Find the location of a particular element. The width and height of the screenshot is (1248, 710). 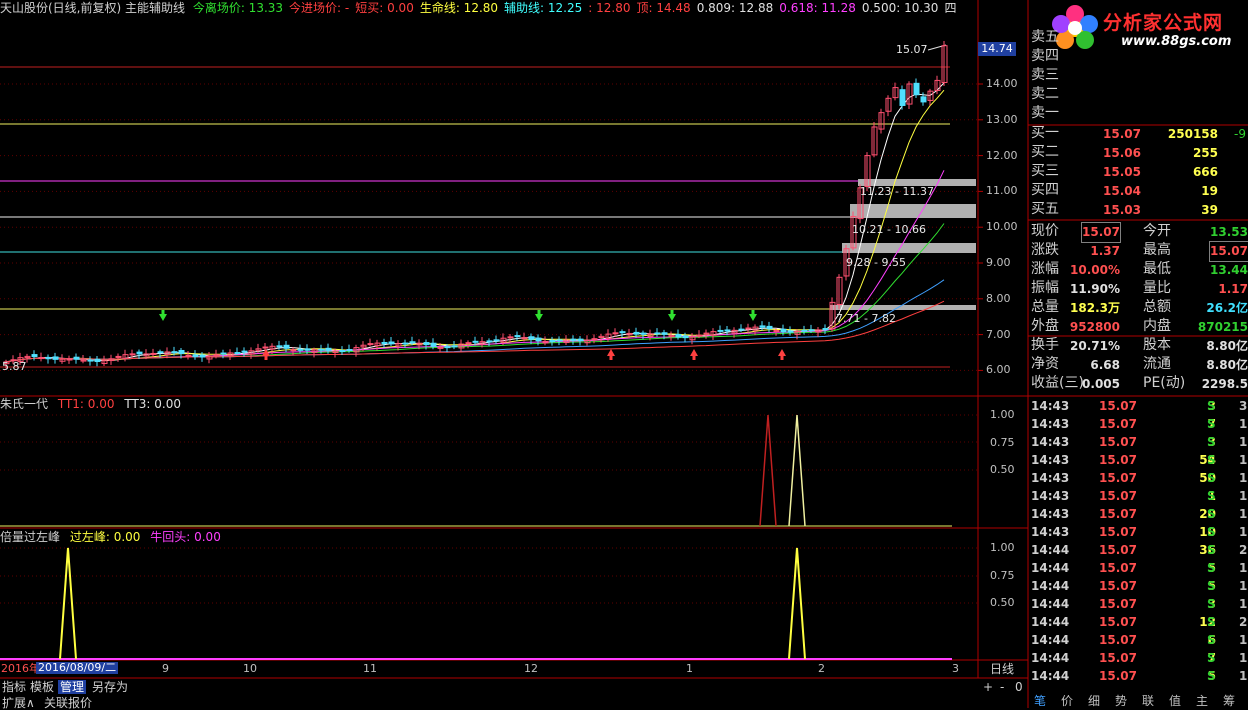

ask-label: 卖五 is located at coordinates (1045, 37).